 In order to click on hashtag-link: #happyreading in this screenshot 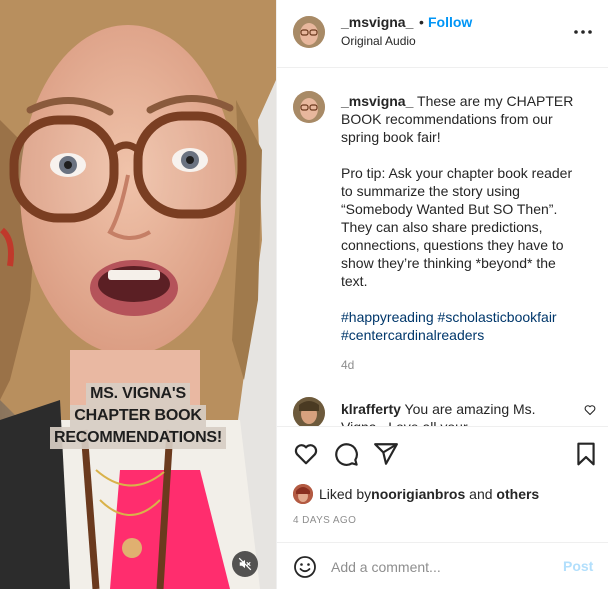, I will do `click(387, 317)`.